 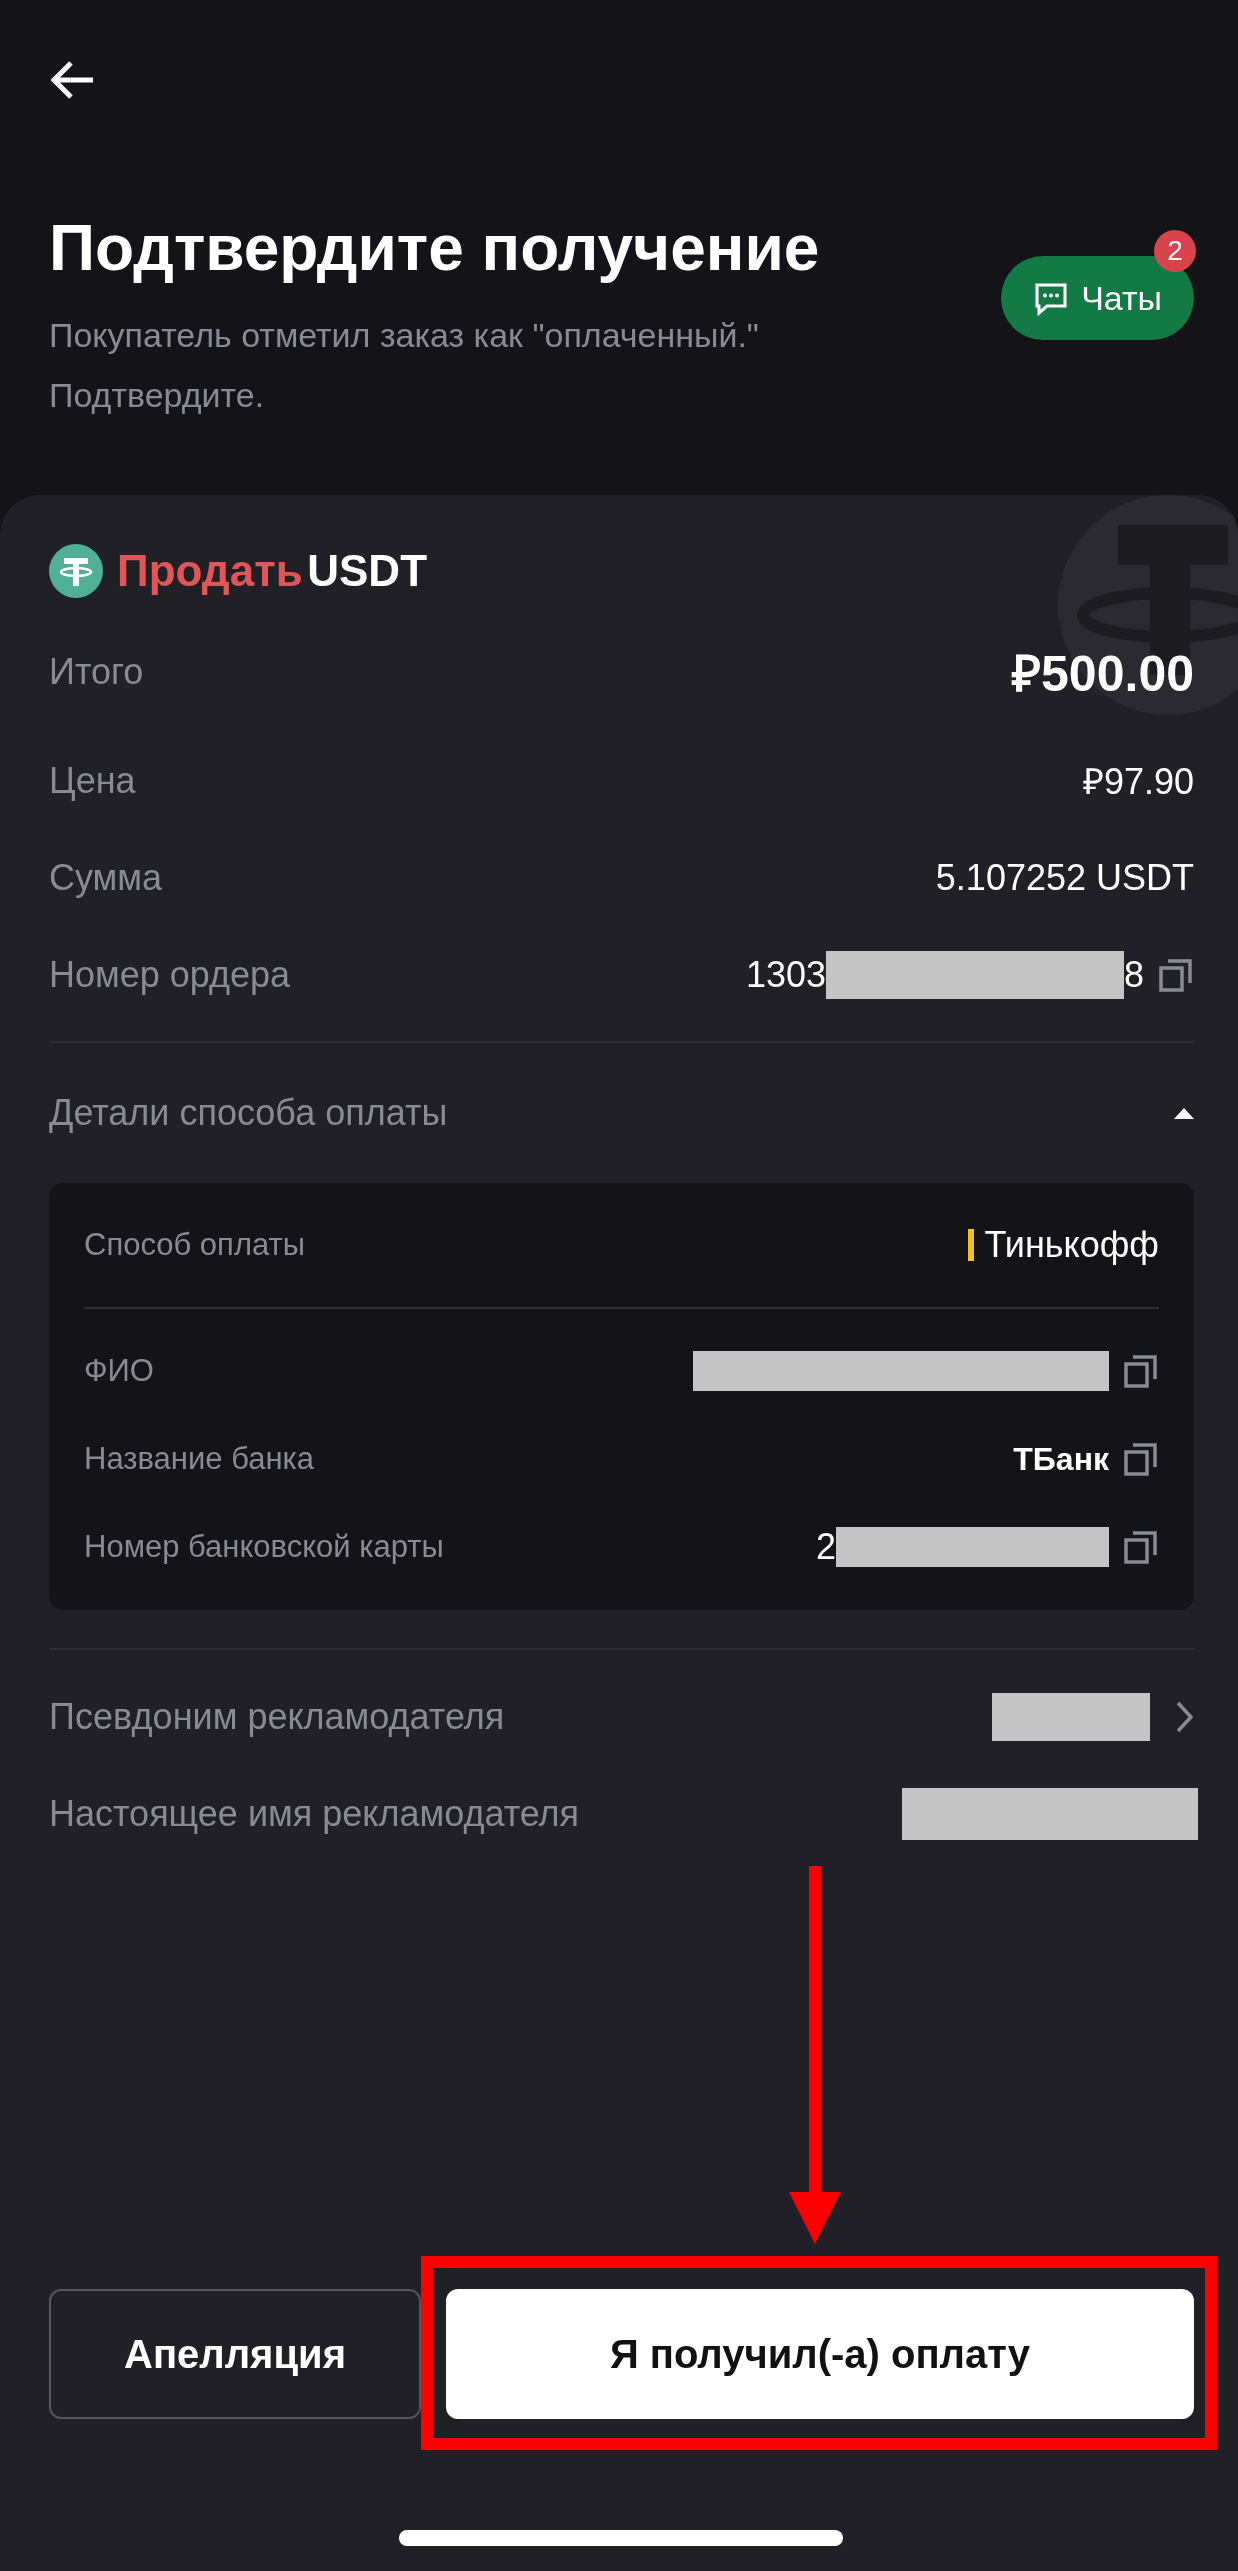 I want to click on caret-up-icon, so click(x=1184, y=1113).